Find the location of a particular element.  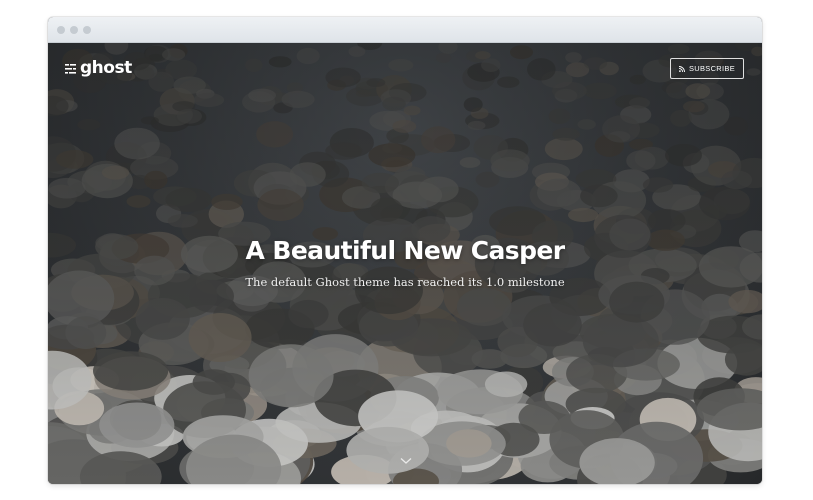

subscribe-button: SUBSCRIBE is located at coordinates (706, 68).